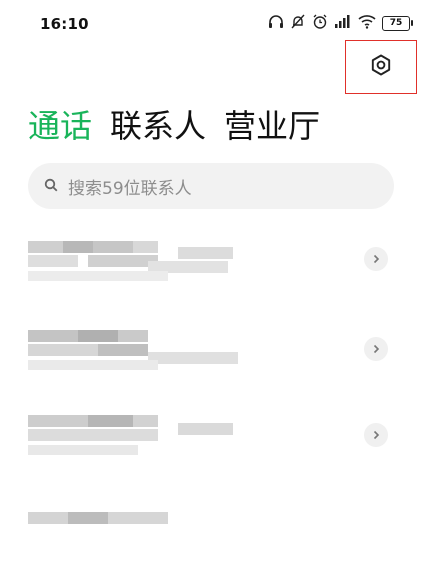 The width and height of the screenshot is (440, 565). What do you see at coordinates (158, 126) in the screenshot?
I see `tab-contacts: 联系人` at bounding box center [158, 126].